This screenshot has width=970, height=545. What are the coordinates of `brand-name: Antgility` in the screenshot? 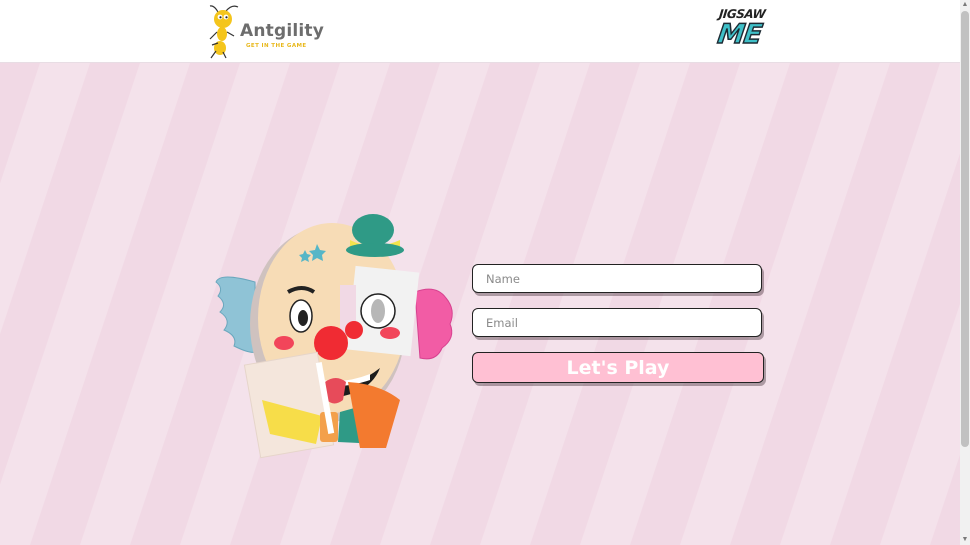 It's located at (282, 31).